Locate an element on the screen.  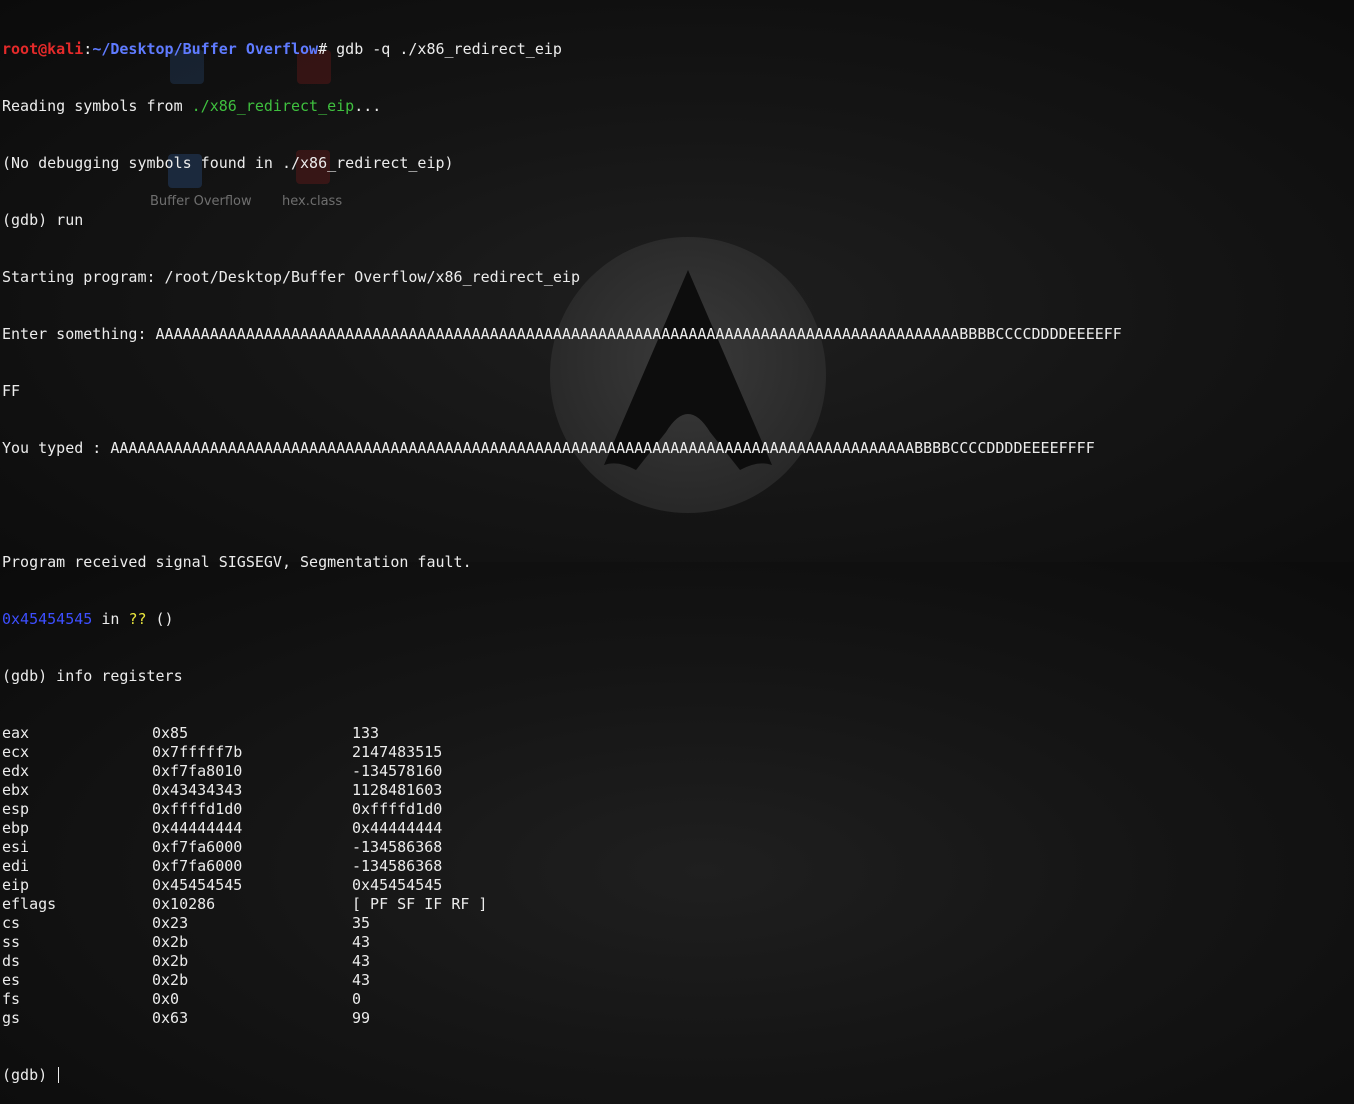
register-name: es is located at coordinates (11, 980).